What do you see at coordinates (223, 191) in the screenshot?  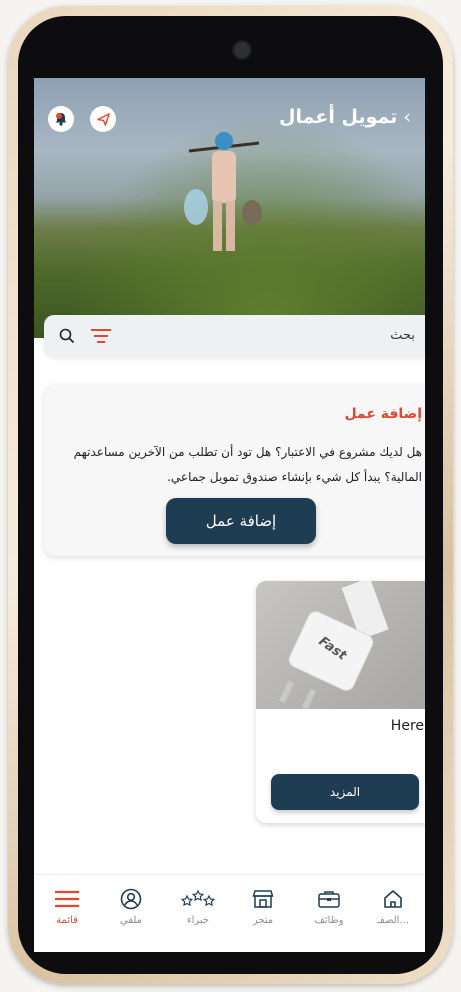 I see `farmer-illustration` at bounding box center [223, 191].